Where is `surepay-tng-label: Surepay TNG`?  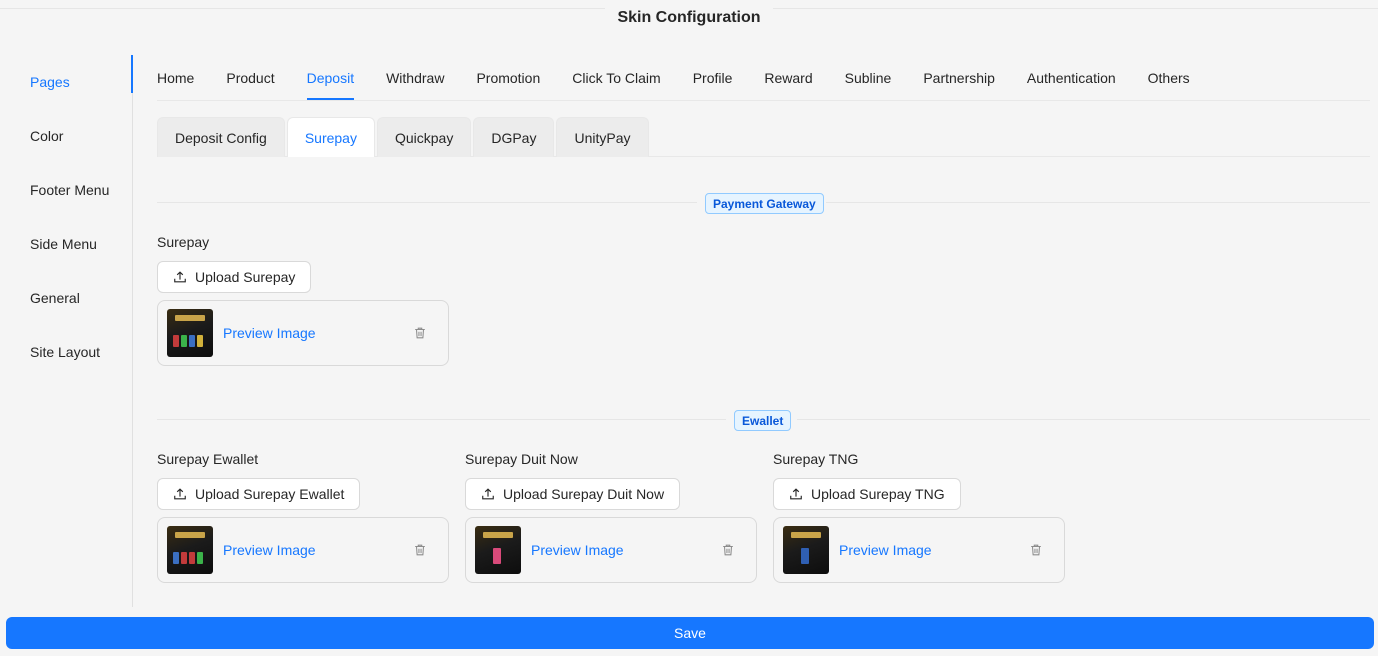
surepay-tng-label: Surepay TNG is located at coordinates (816, 459).